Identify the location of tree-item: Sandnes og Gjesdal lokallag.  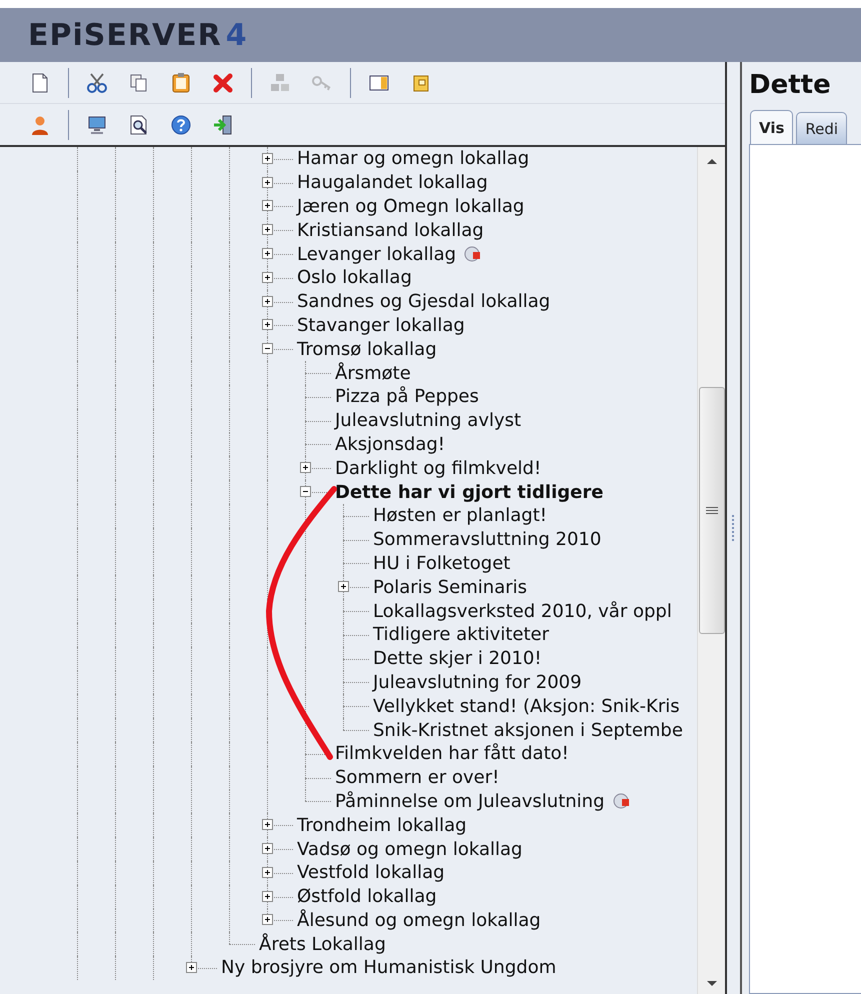
(423, 301).